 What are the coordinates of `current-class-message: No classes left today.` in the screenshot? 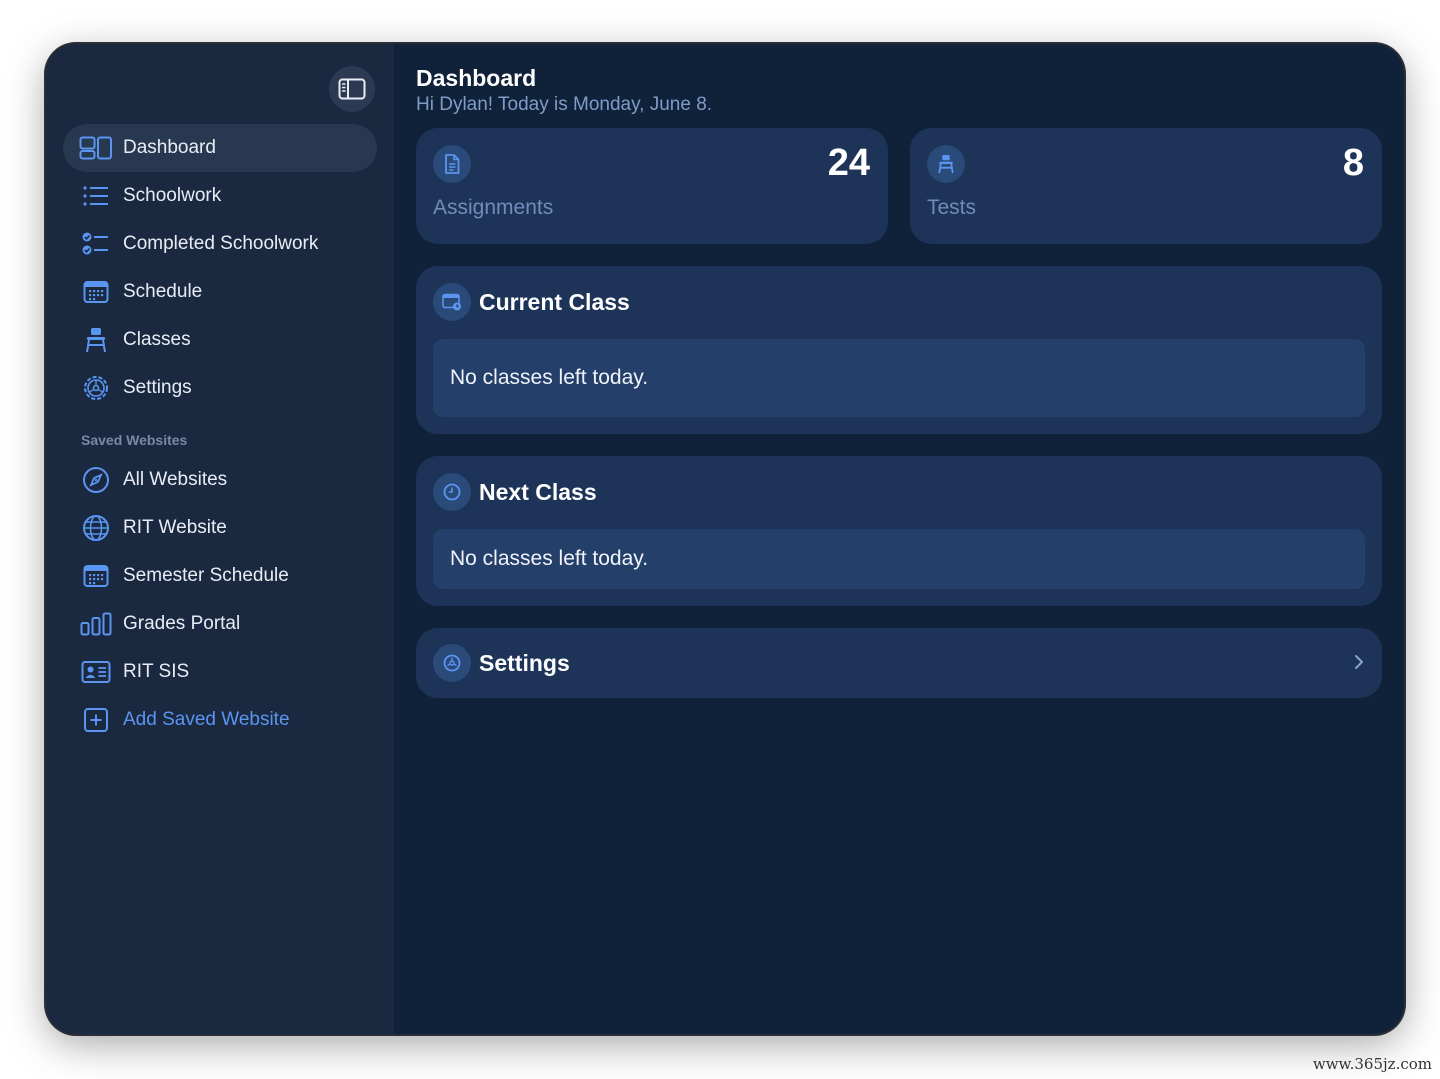 It's located at (899, 378).